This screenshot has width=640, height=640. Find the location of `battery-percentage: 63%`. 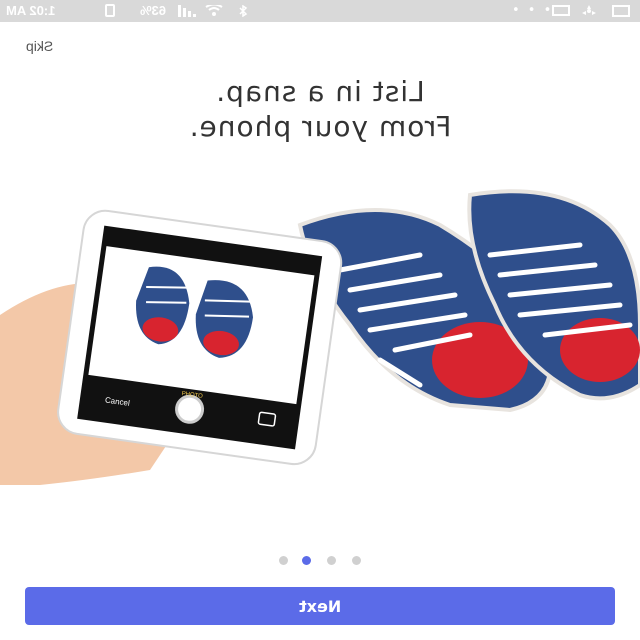

battery-percentage: 63% is located at coordinates (153, 10).